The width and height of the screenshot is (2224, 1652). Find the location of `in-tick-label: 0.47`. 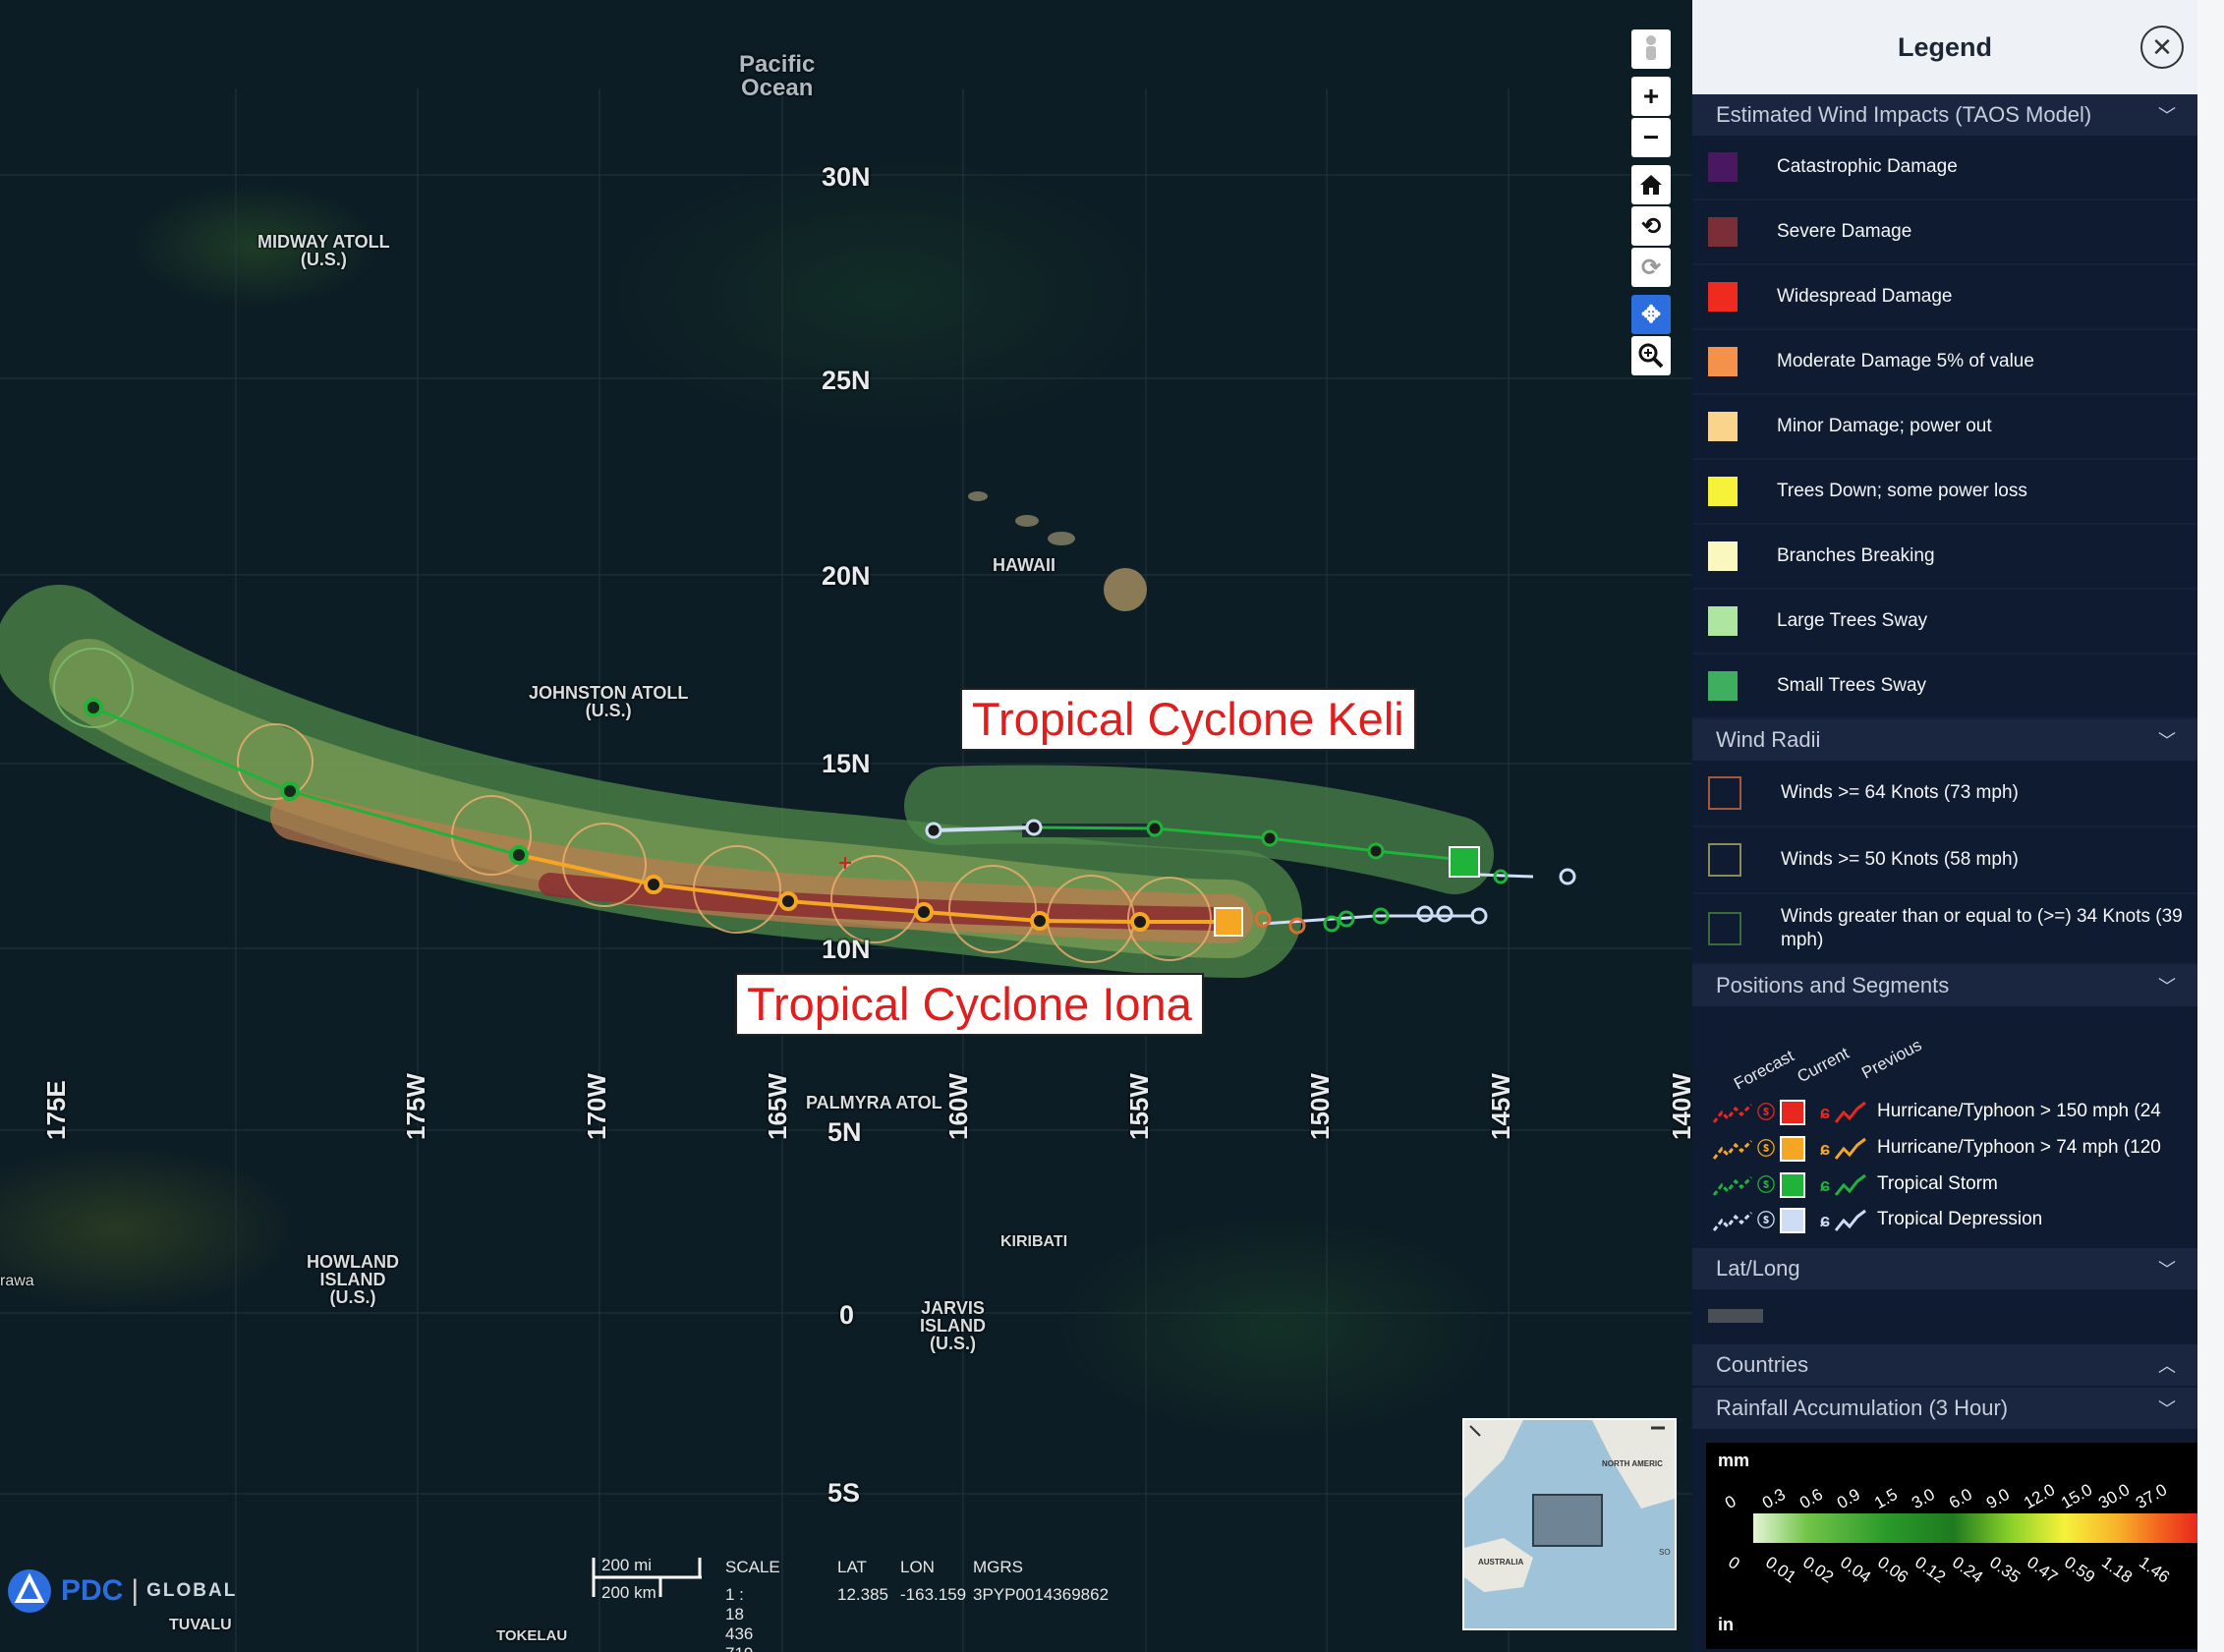

in-tick-label: 0.47 is located at coordinates (2043, 1570).